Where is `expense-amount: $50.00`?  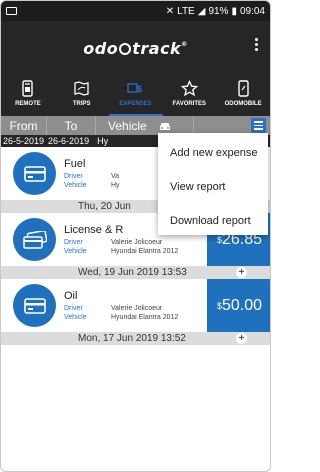 expense-amount: $50.00 is located at coordinates (238, 305).